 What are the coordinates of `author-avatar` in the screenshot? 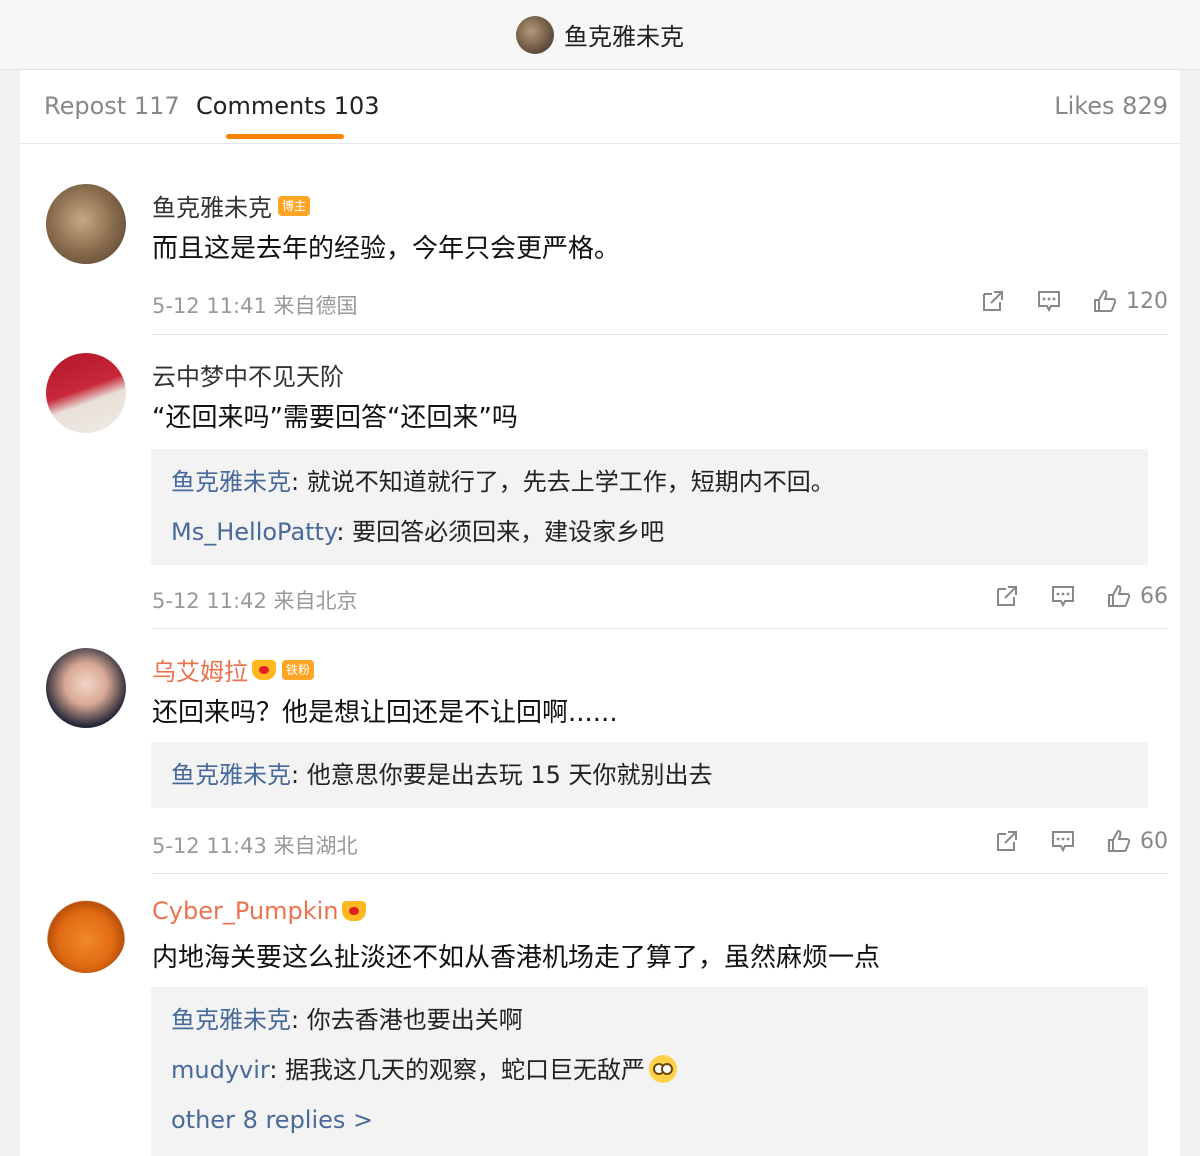 It's located at (535, 34).